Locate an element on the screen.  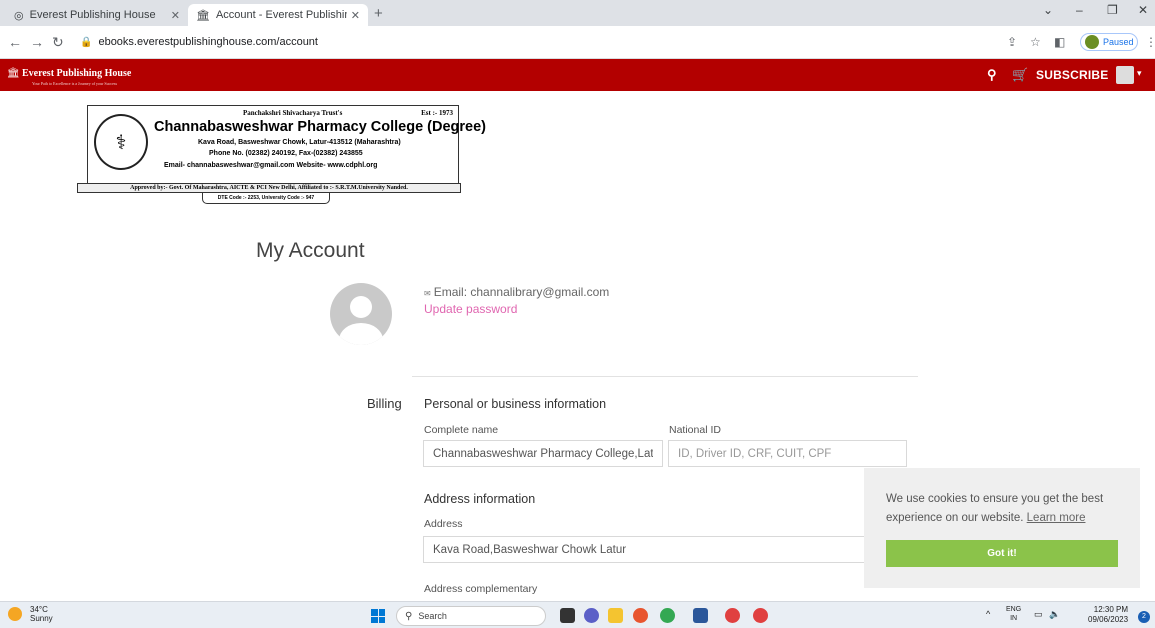
chevron-up-icon: ^ is located at coordinates (988, 614).